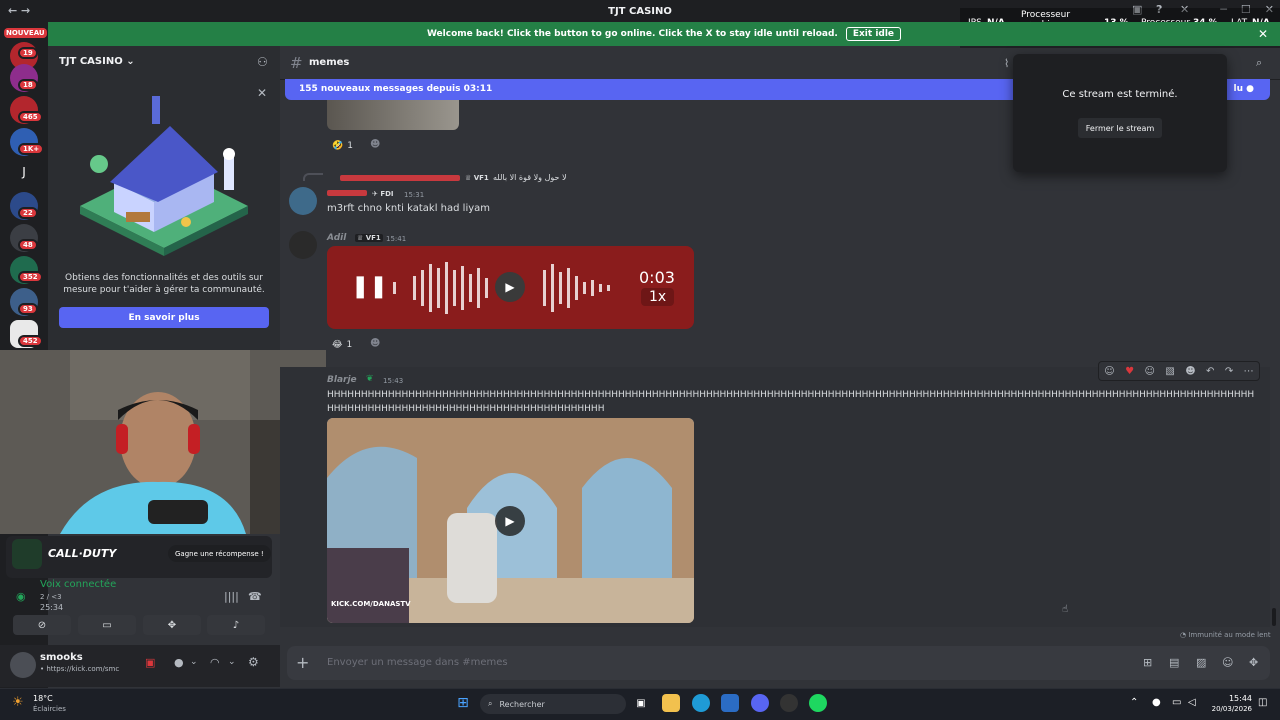  Describe the element at coordinates (1120, 128) in the screenshot. I see `close-stream-button: Fermer le stream` at that location.